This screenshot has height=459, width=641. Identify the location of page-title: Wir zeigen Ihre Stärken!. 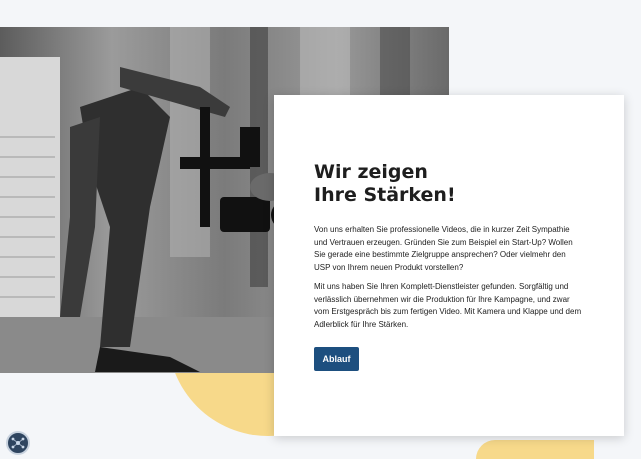
(459, 184).